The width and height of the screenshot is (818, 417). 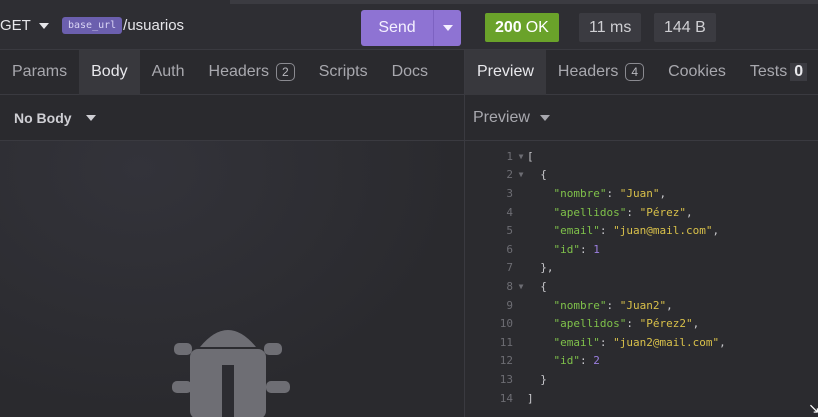 What do you see at coordinates (231, 373) in the screenshot?
I see `bug-icon` at bounding box center [231, 373].